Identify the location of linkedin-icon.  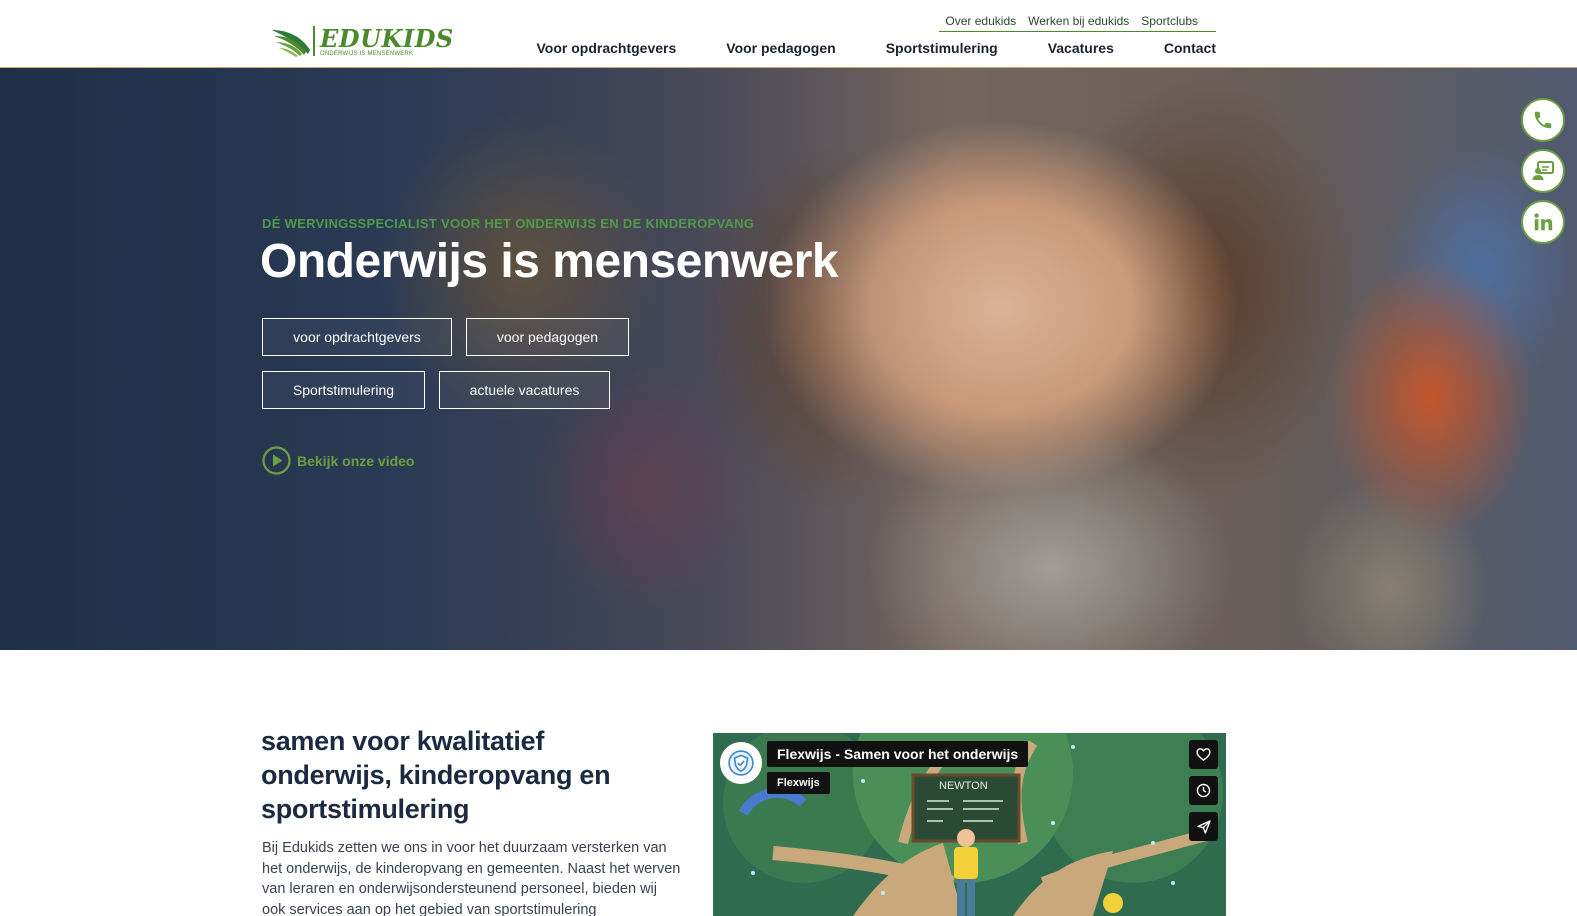
(1543, 222).